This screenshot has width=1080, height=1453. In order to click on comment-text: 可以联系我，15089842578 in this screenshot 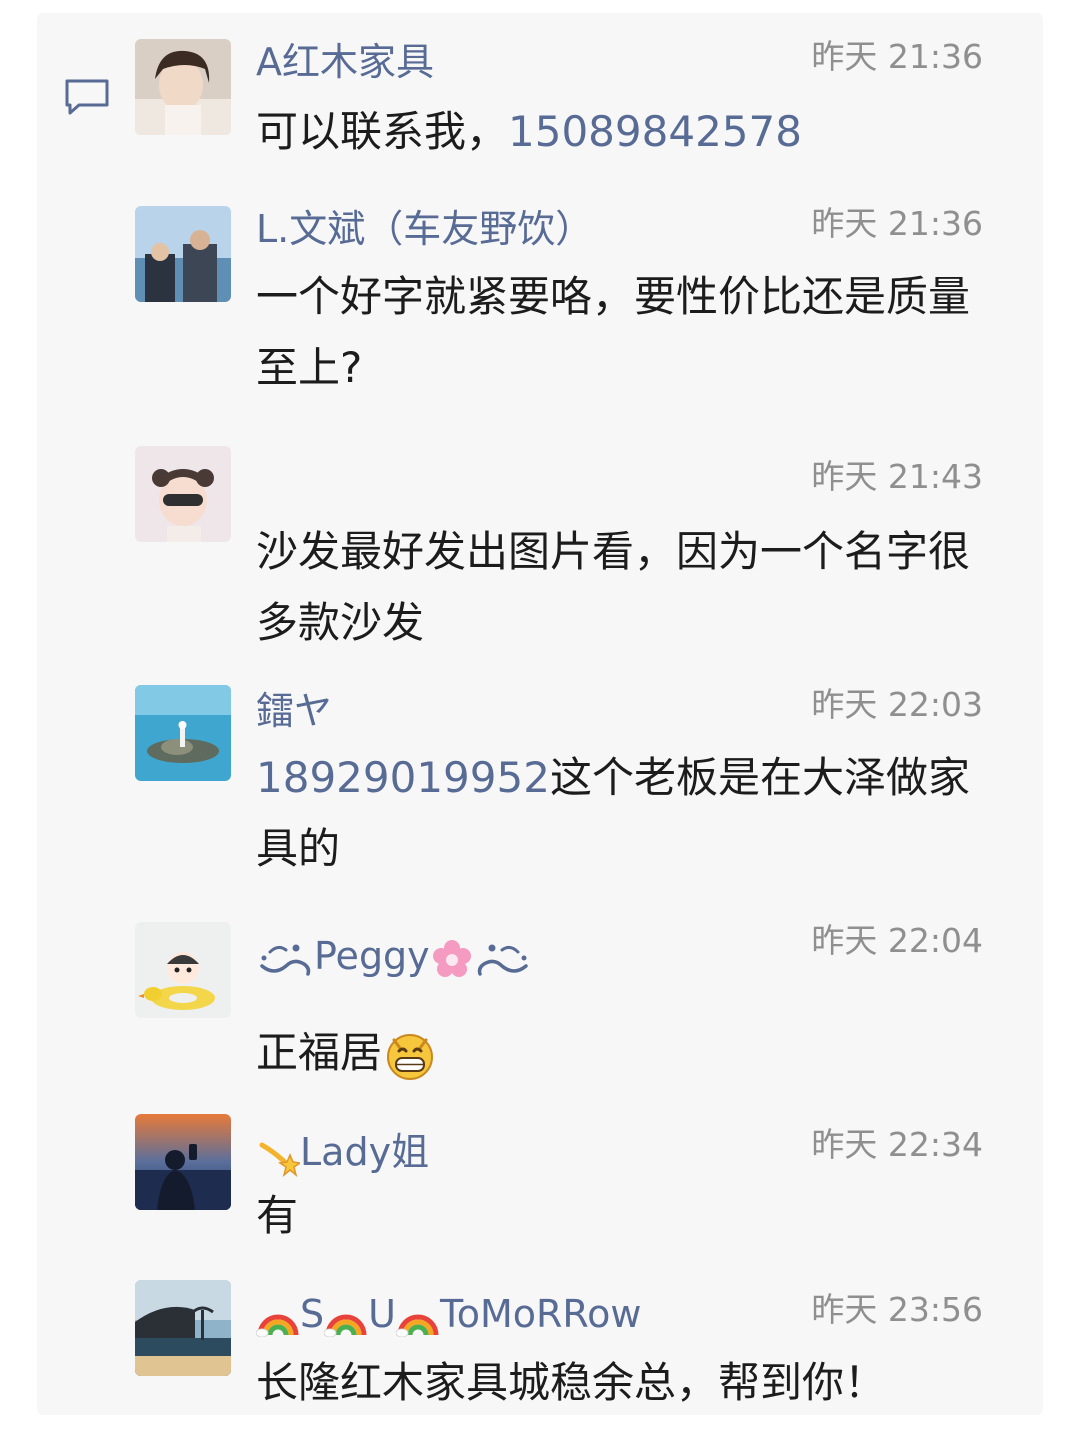, I will do `click(623, 131)`.